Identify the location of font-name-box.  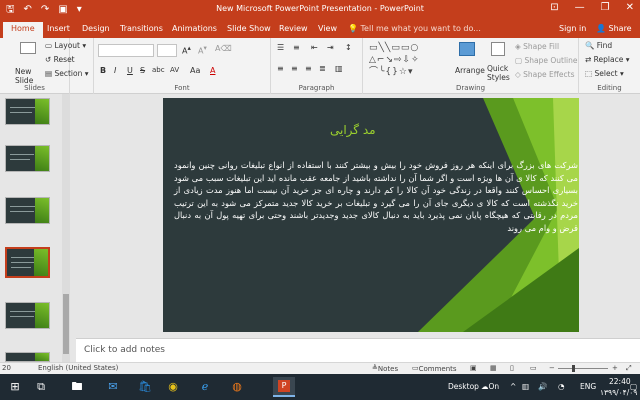
(126, 50).